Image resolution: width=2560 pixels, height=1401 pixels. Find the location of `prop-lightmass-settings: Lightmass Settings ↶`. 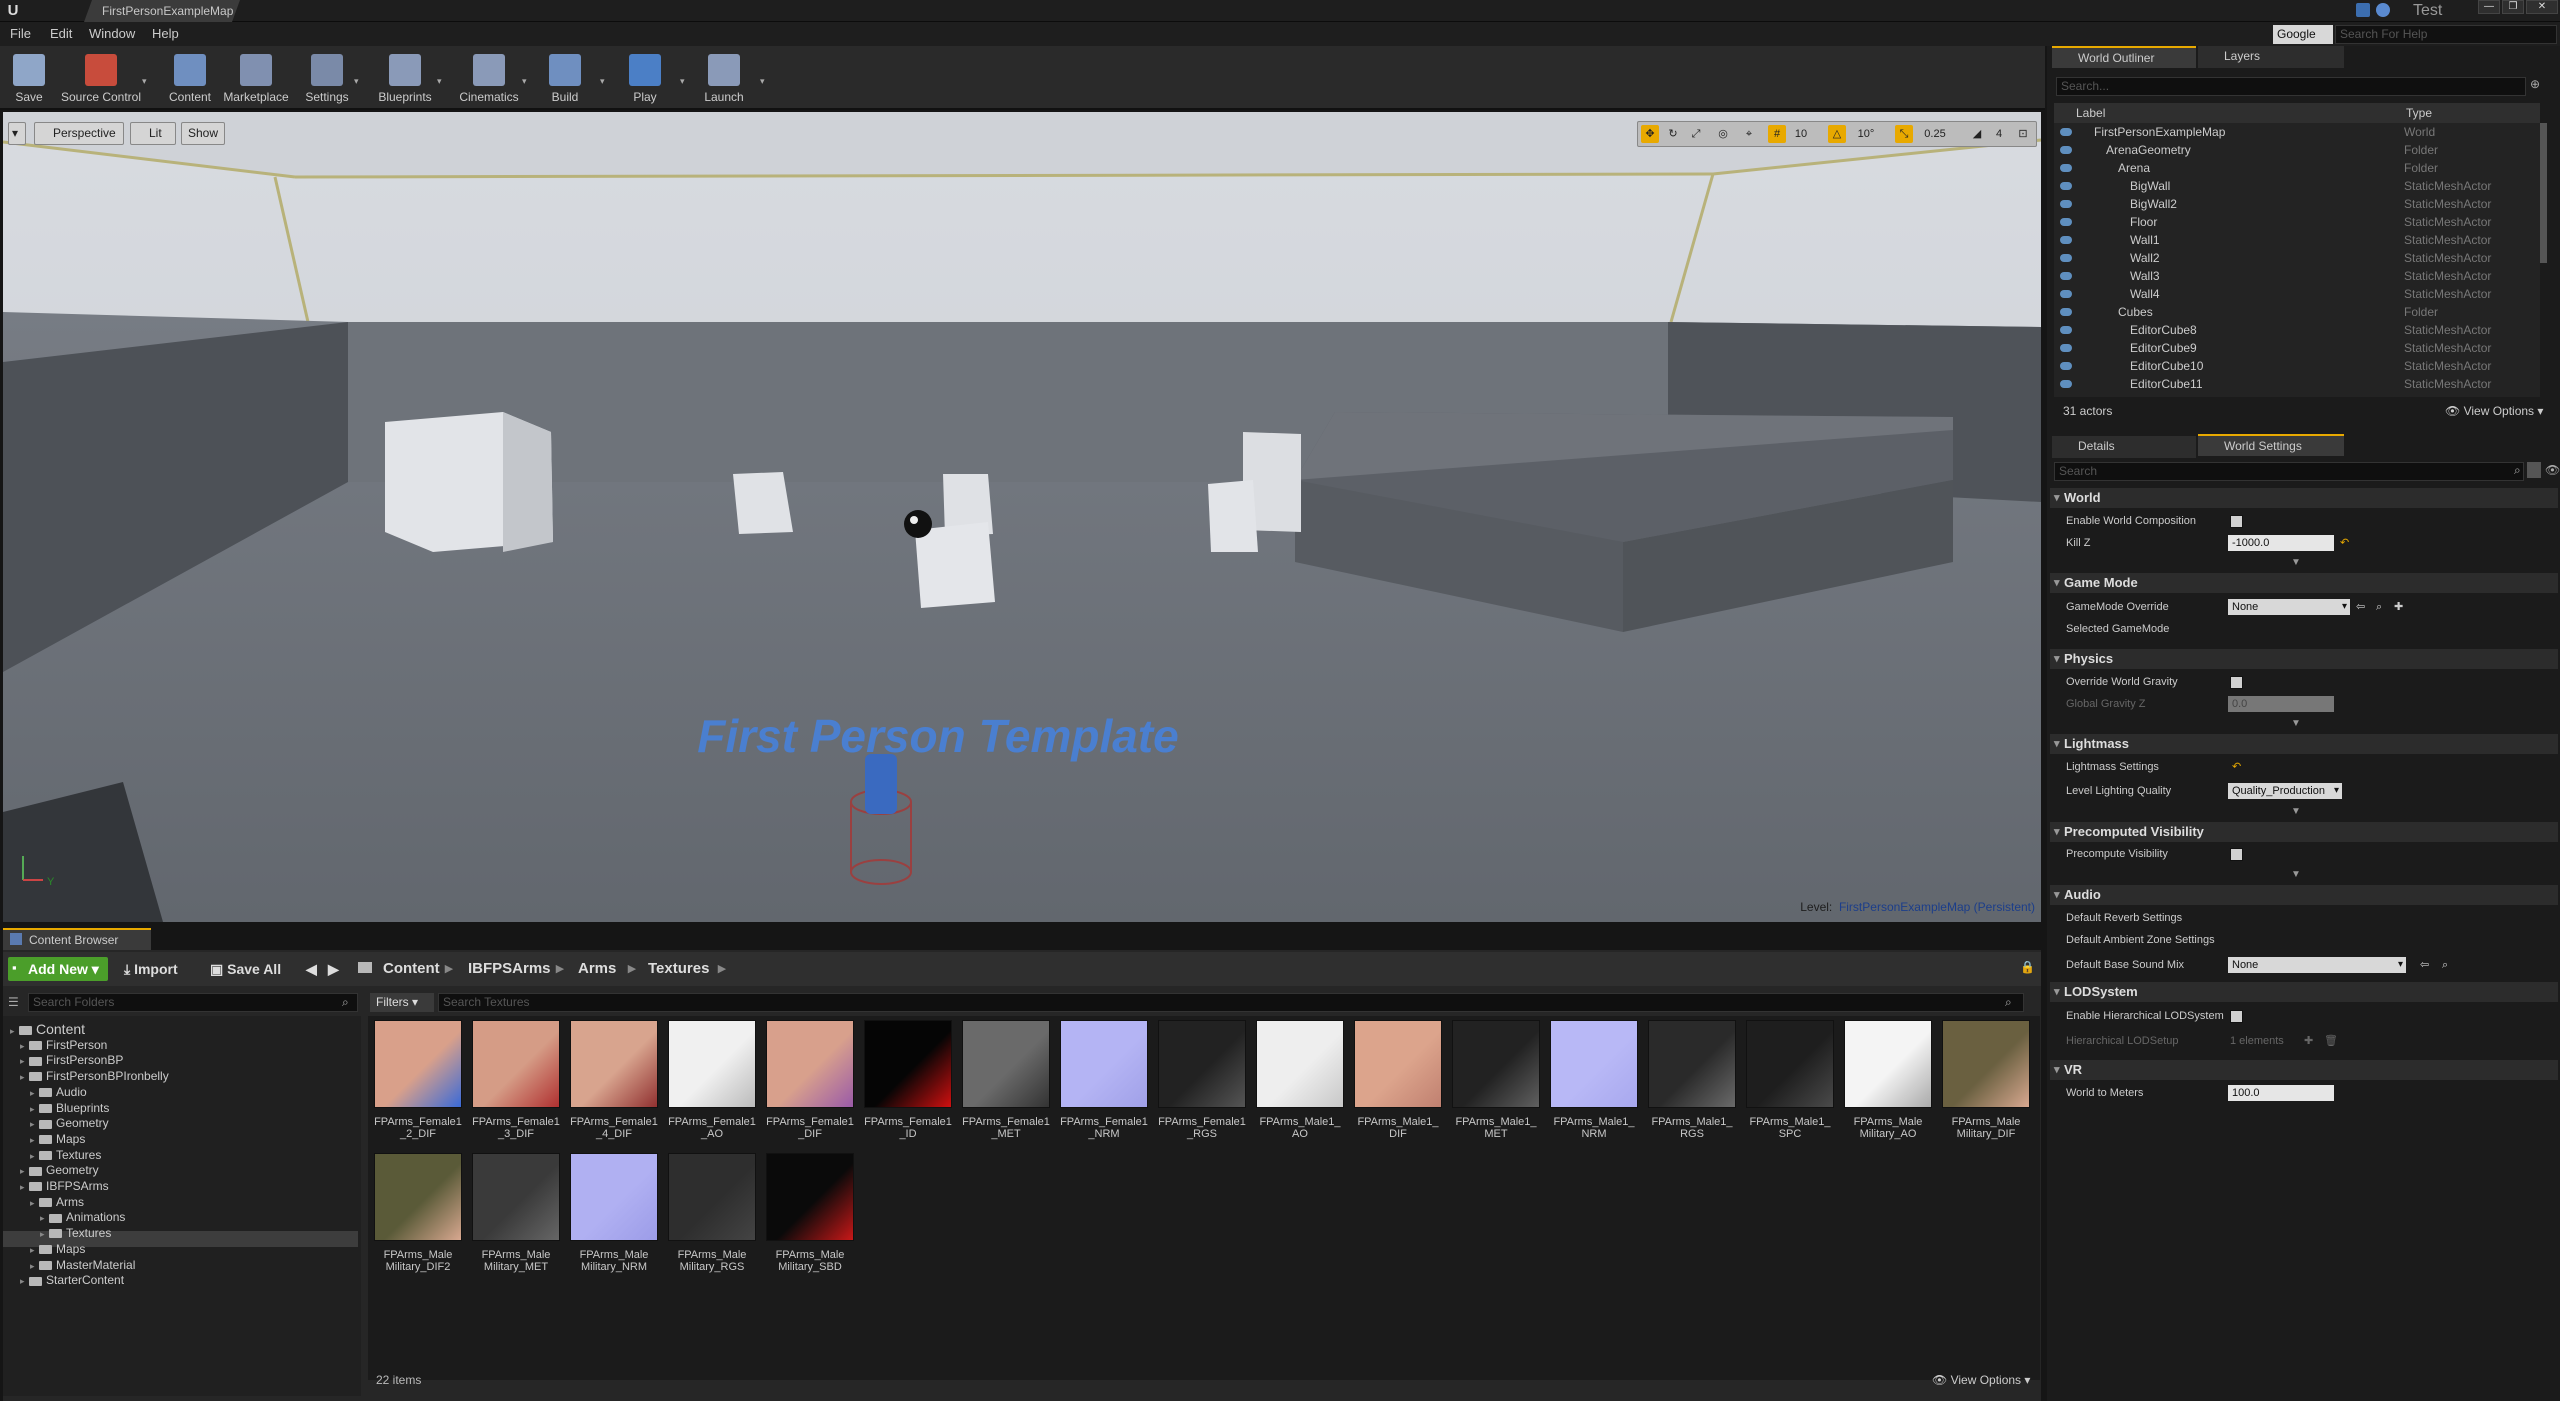

prop-lightmass-settings: Lightmass Settings ↶ is located at coordinates (2304, 767).